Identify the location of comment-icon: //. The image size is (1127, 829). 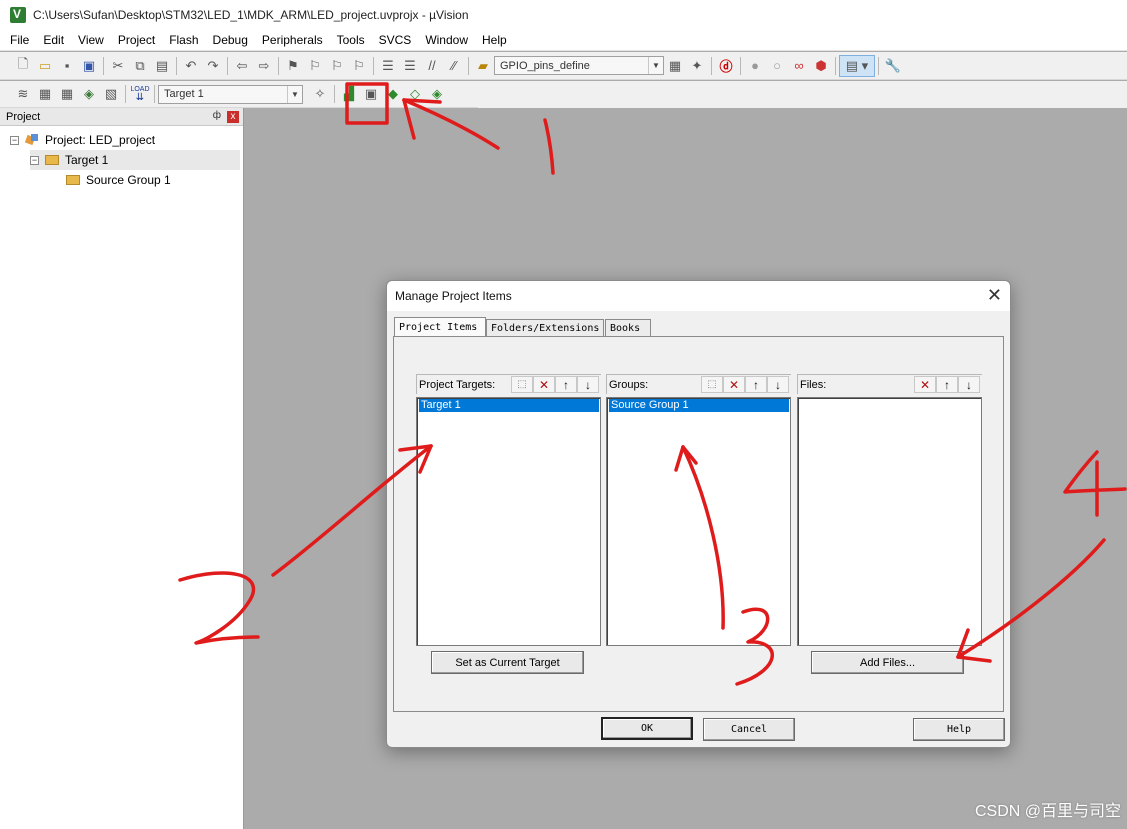
(432, 66).